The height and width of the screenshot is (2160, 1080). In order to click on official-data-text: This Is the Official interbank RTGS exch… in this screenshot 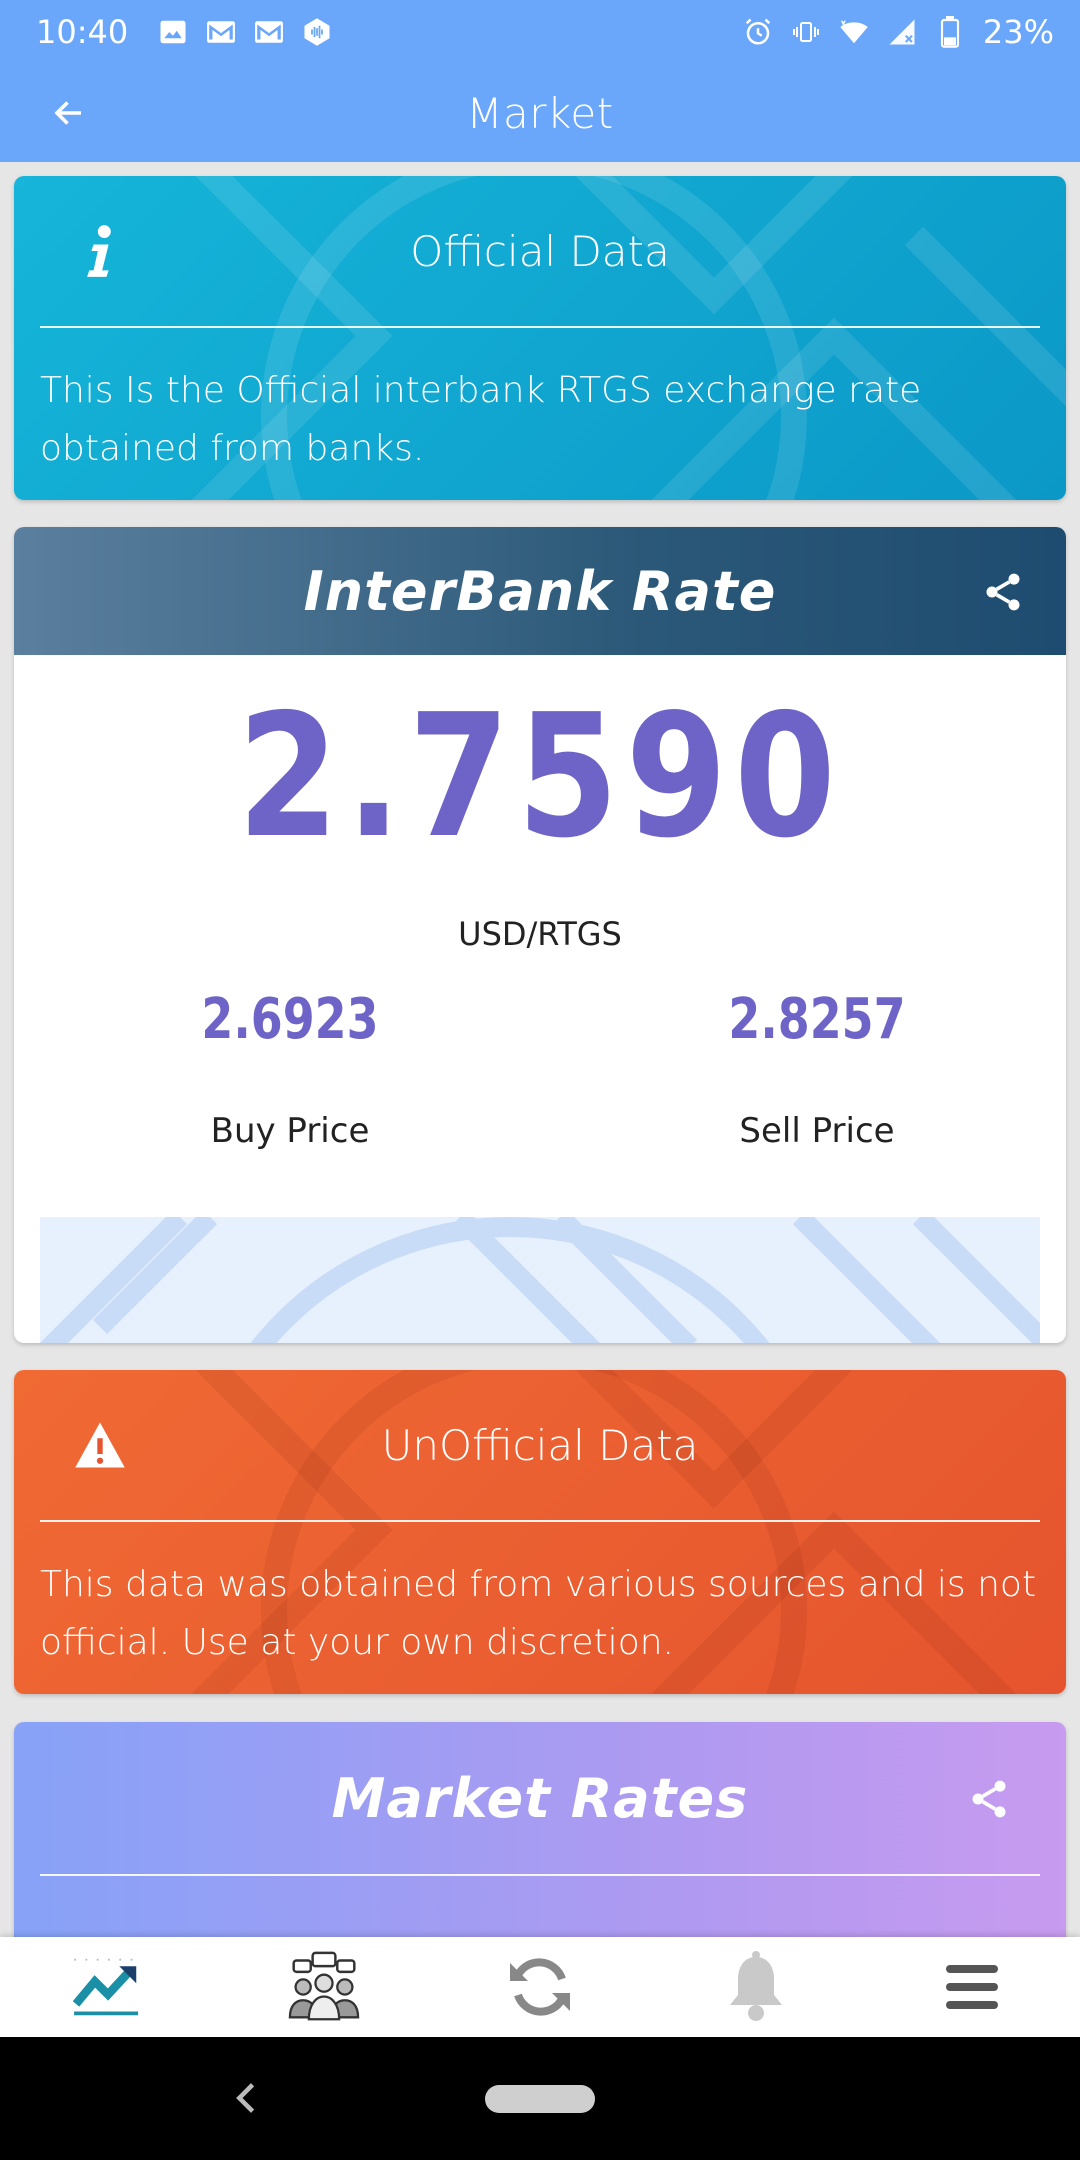, I will do `click(481, 419)`.